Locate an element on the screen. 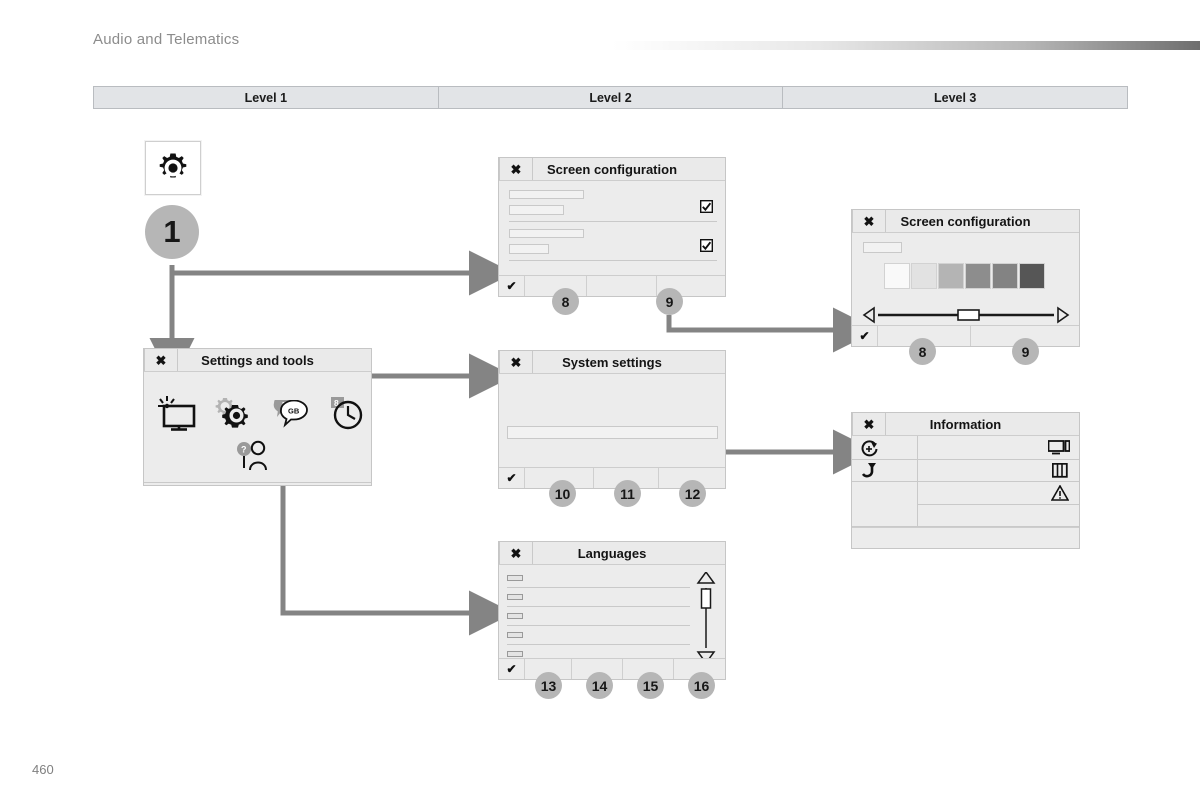  step-badge-9: 9 is located at coordinates (669, 301).